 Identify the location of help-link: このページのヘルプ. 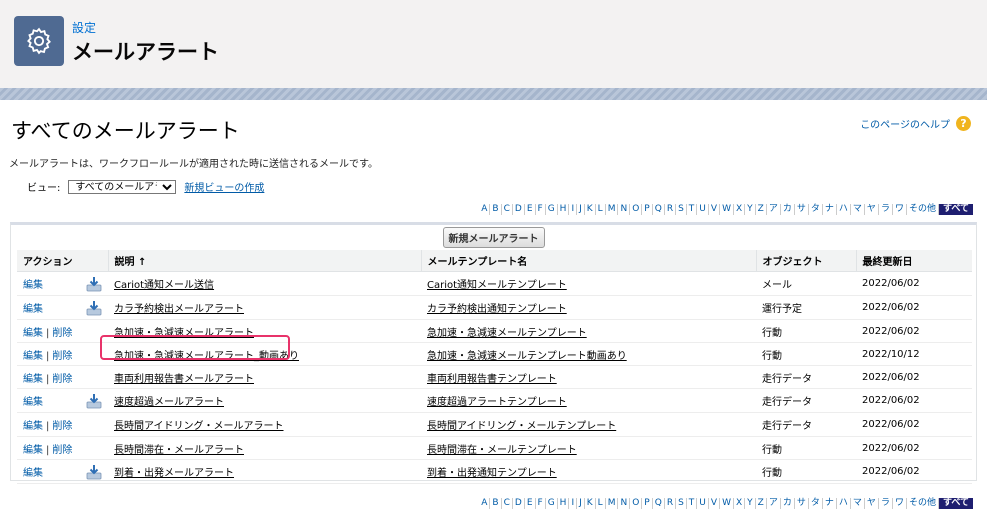
(905, 123).